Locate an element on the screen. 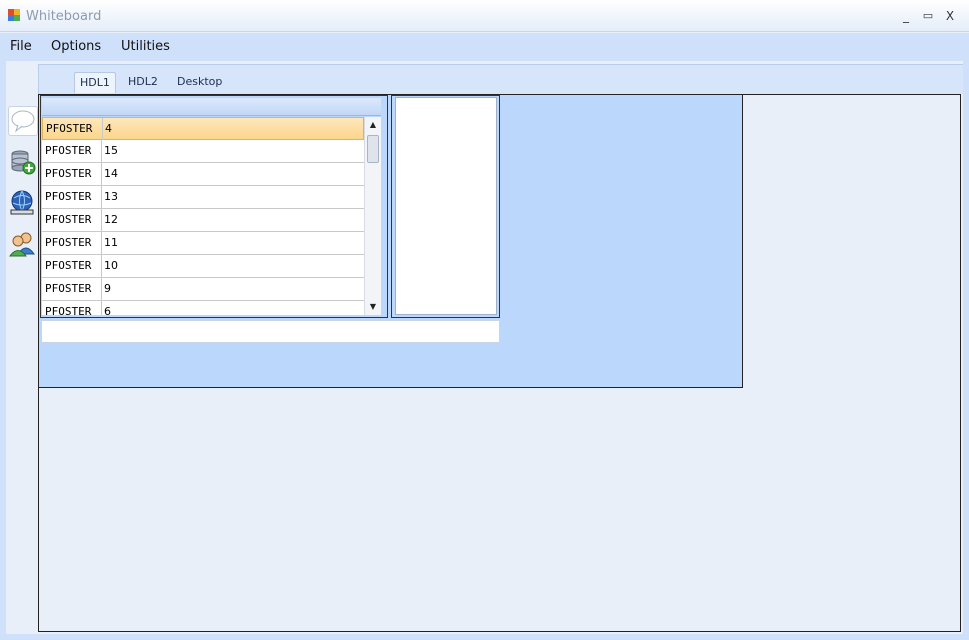 The width and height of the screenshot is (969, 640). speech-bubble-icon is located at coordinates (23, 121).